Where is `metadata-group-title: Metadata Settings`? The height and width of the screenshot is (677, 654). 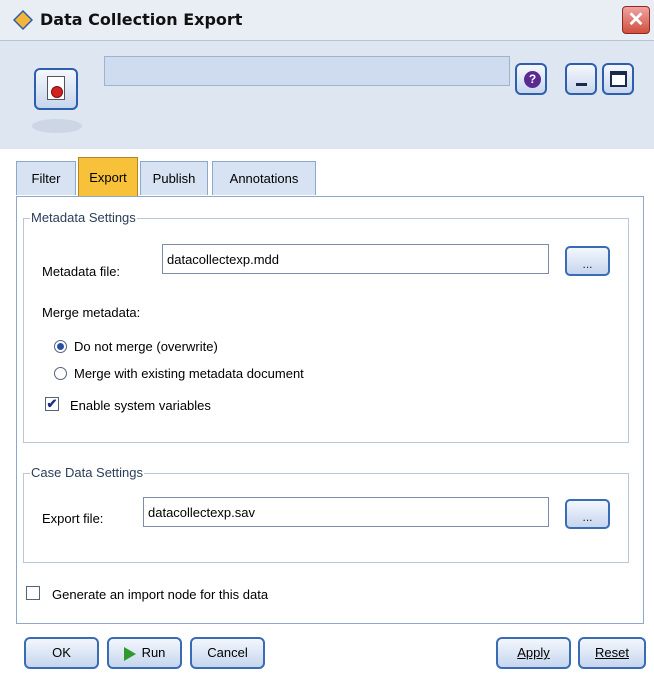
metadata-group-title: Metadata Settings is located at coordinates (83, 217).